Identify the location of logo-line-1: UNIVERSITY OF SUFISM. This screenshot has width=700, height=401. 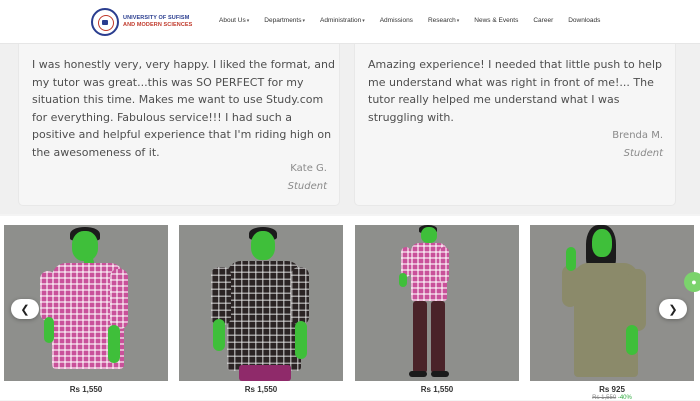
(156, 18).